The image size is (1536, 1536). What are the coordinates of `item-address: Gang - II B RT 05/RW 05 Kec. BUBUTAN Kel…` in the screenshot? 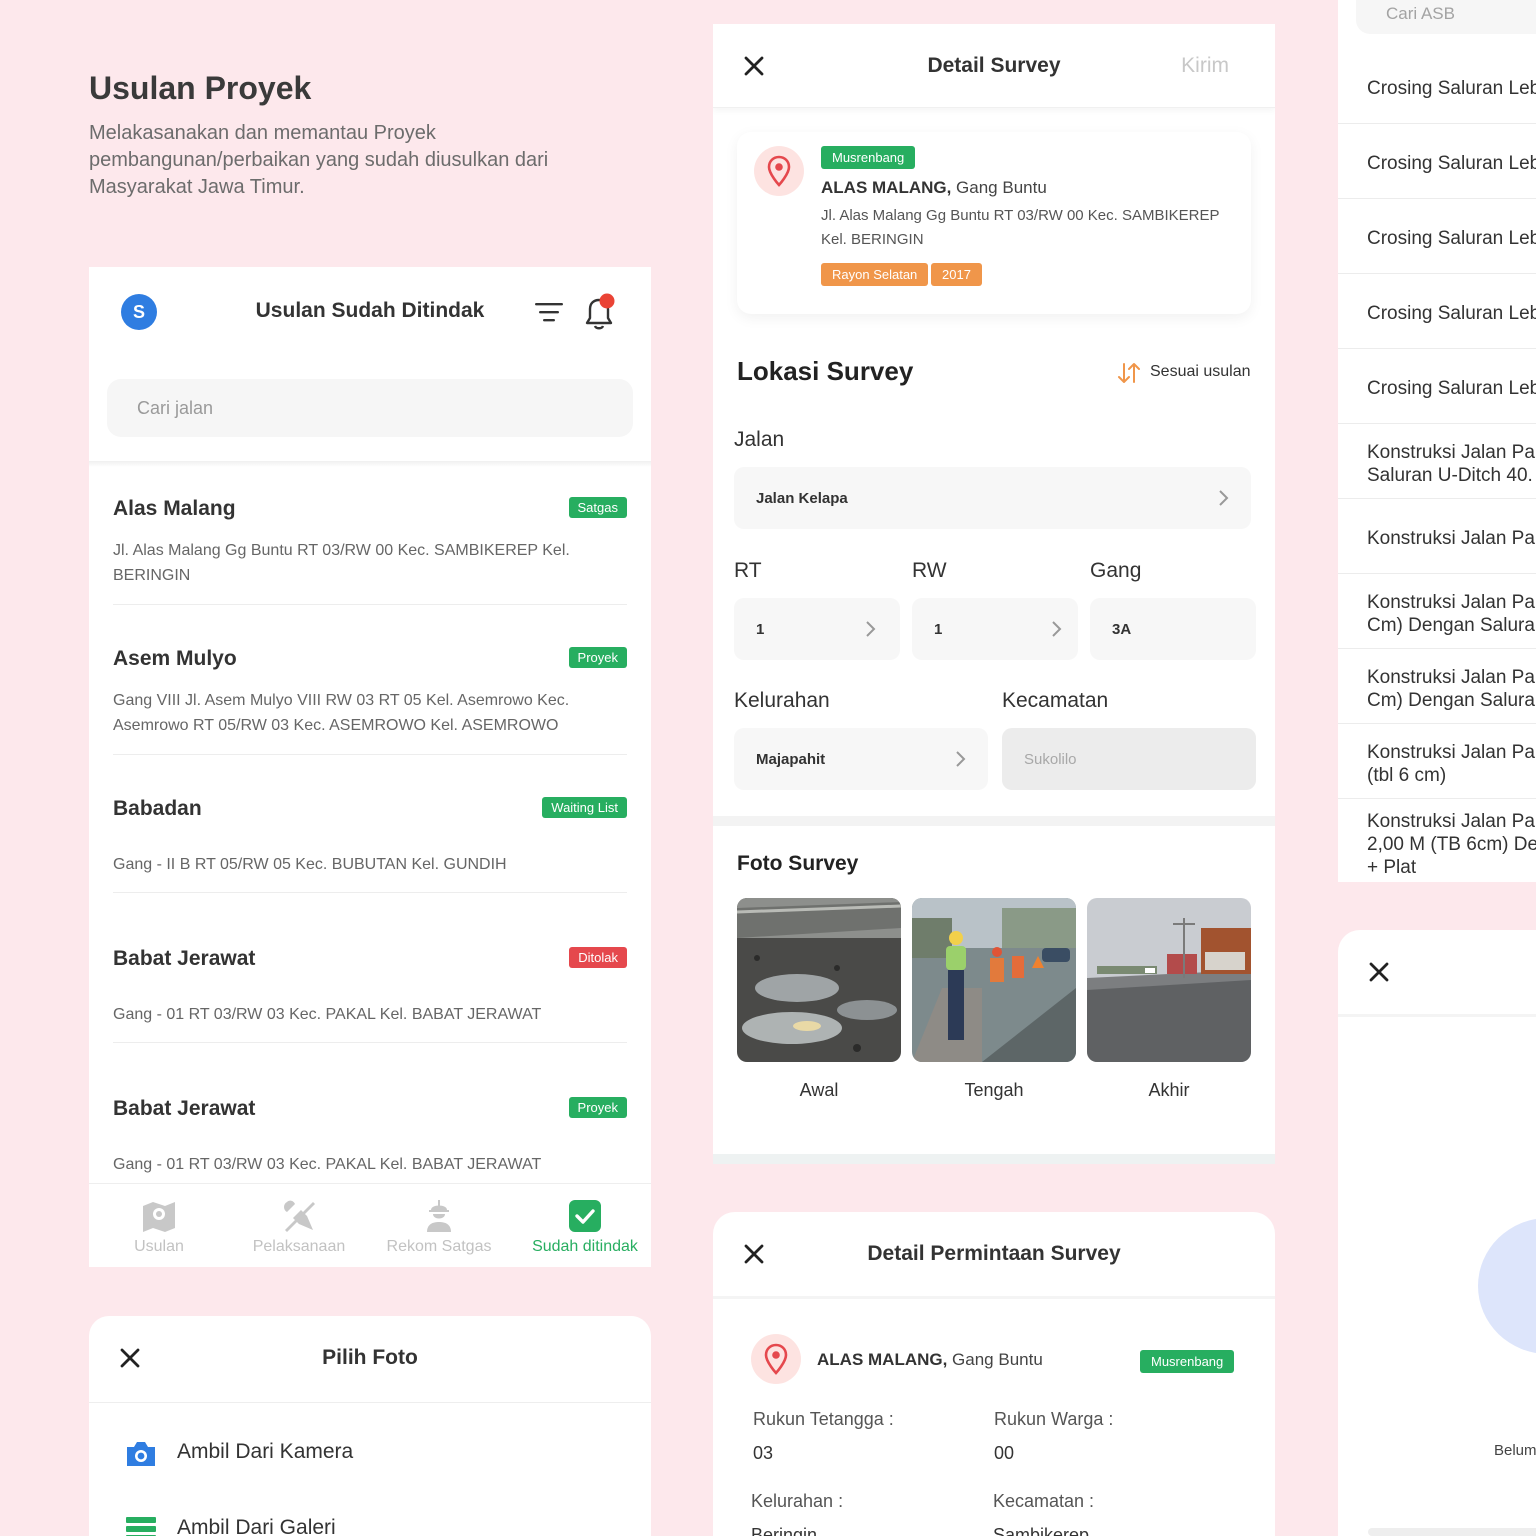 It's located at (310, 864).